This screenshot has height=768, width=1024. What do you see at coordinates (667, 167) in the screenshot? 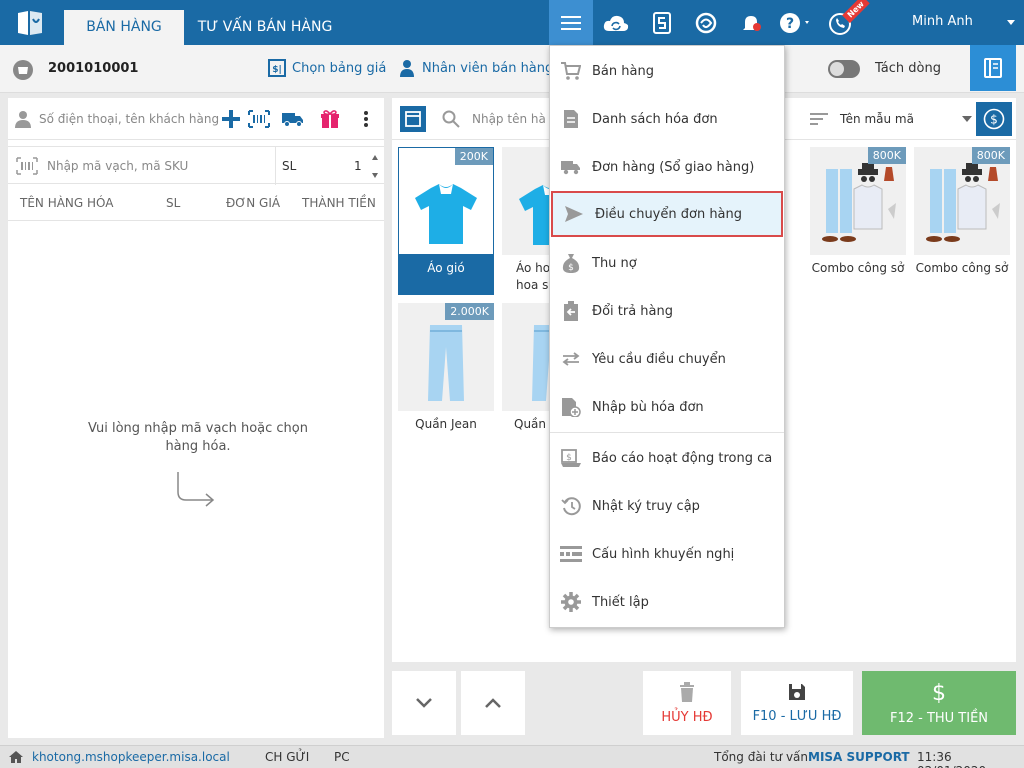
I see `menu-item-orders: Đơn hàng (Sổ giao hàng)` at bounding box center [667, 167].